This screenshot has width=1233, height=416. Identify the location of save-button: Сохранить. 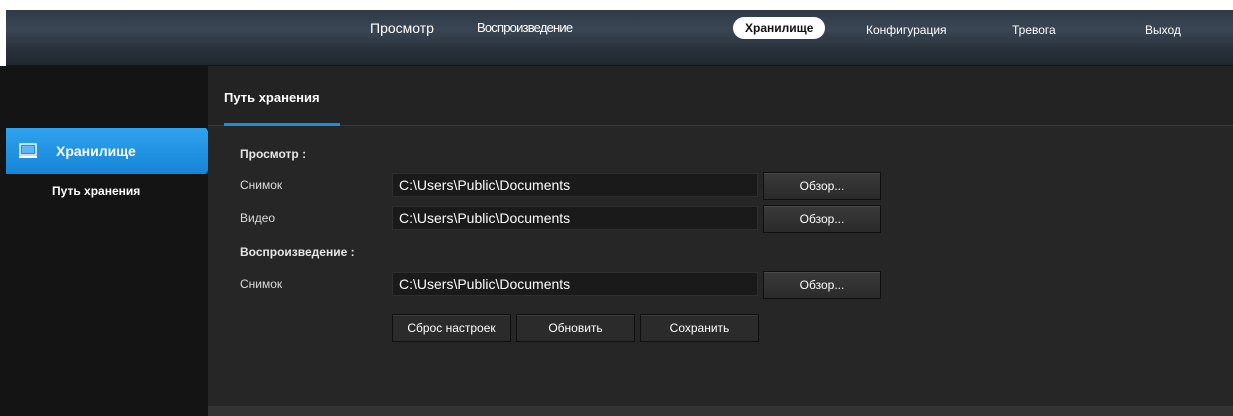
(699, 328).